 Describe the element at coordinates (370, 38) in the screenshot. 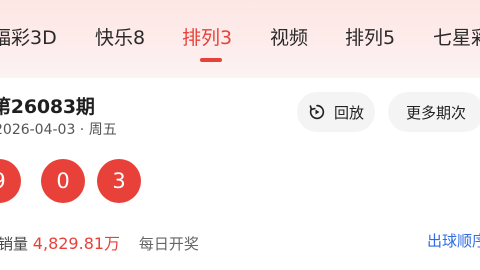

I see `tab-pl5: 排列5` at that location.